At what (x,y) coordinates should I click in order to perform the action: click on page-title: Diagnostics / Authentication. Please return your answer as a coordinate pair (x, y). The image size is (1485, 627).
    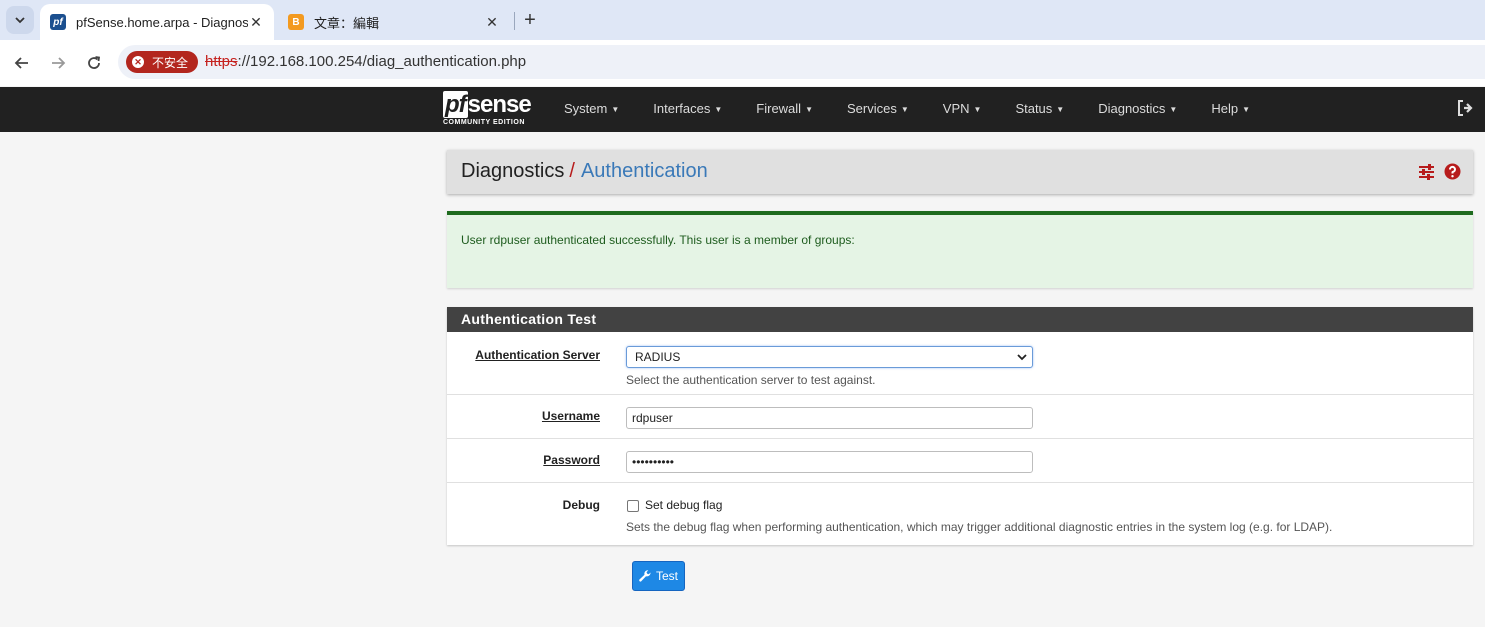
    Looking at the image, I should click on (584, 171).